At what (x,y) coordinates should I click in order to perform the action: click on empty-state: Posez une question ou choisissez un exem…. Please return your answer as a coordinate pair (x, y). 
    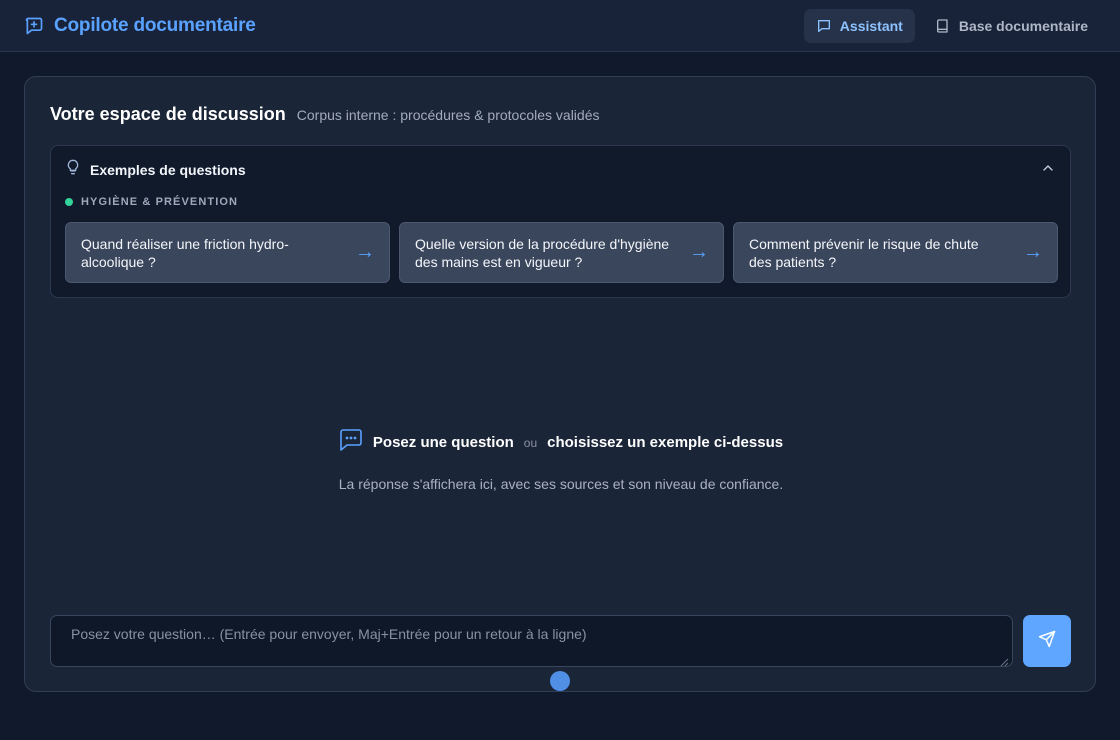
    Looking at the image, I should click on (561, 460).